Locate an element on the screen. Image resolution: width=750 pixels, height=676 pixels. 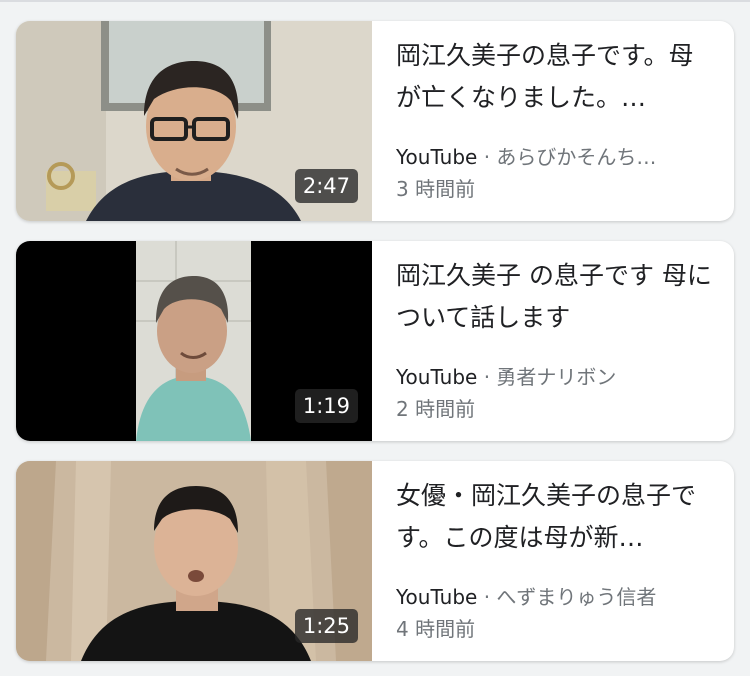
video-meta: YouTube · へずまりゅう信者 is located at coordinates (556, 597).